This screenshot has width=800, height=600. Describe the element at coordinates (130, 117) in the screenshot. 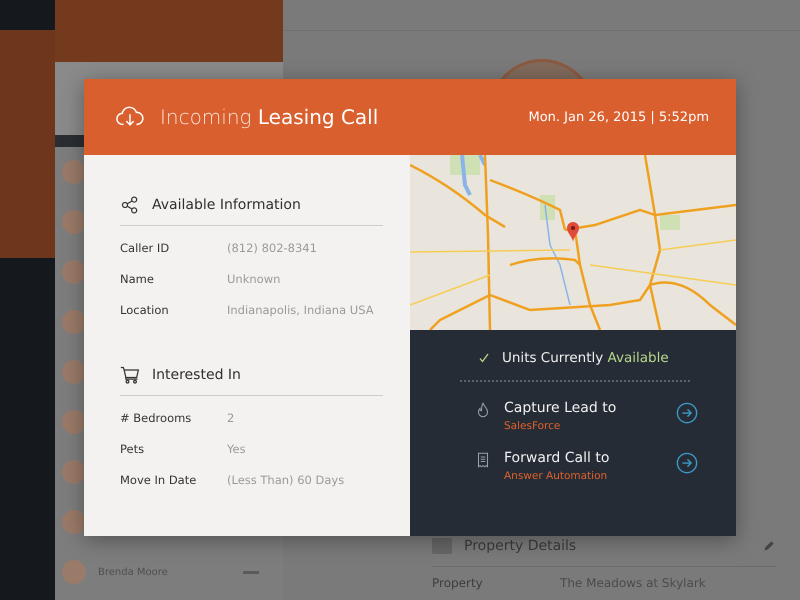

I see `cloud-download-icon` at that location.